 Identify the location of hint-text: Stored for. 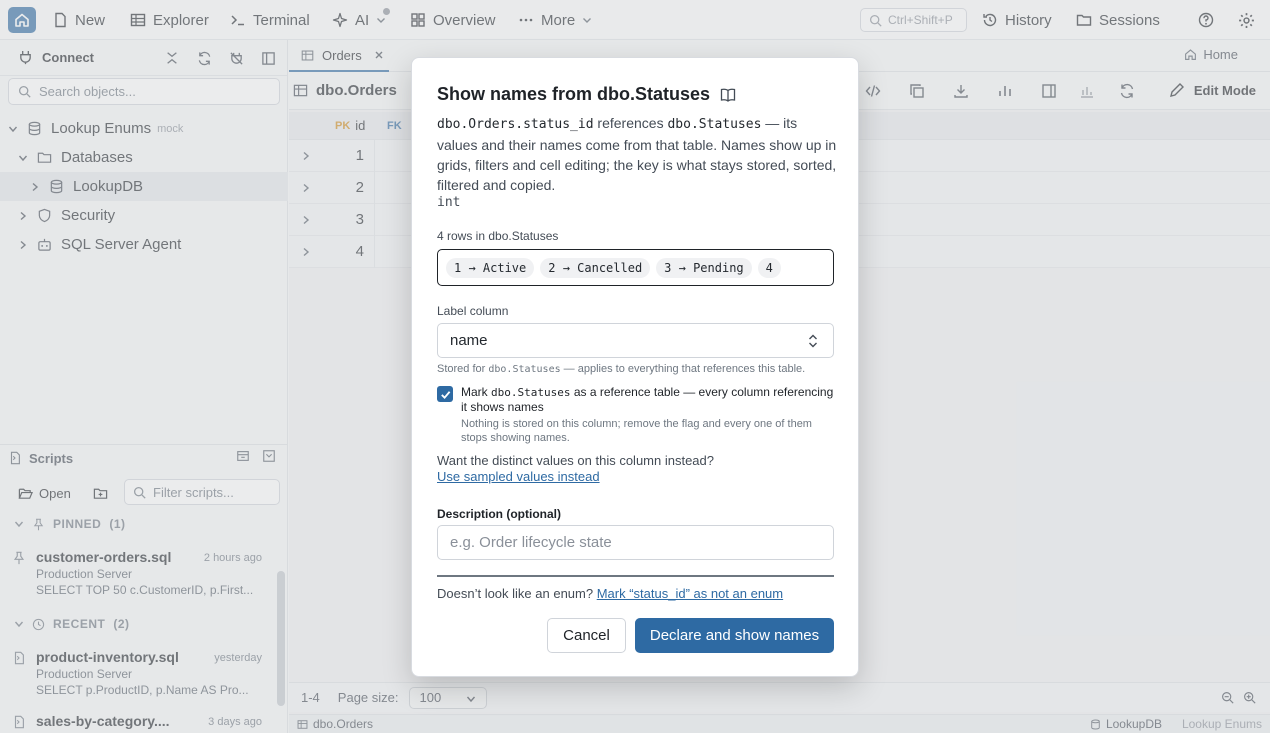
(463, 369).